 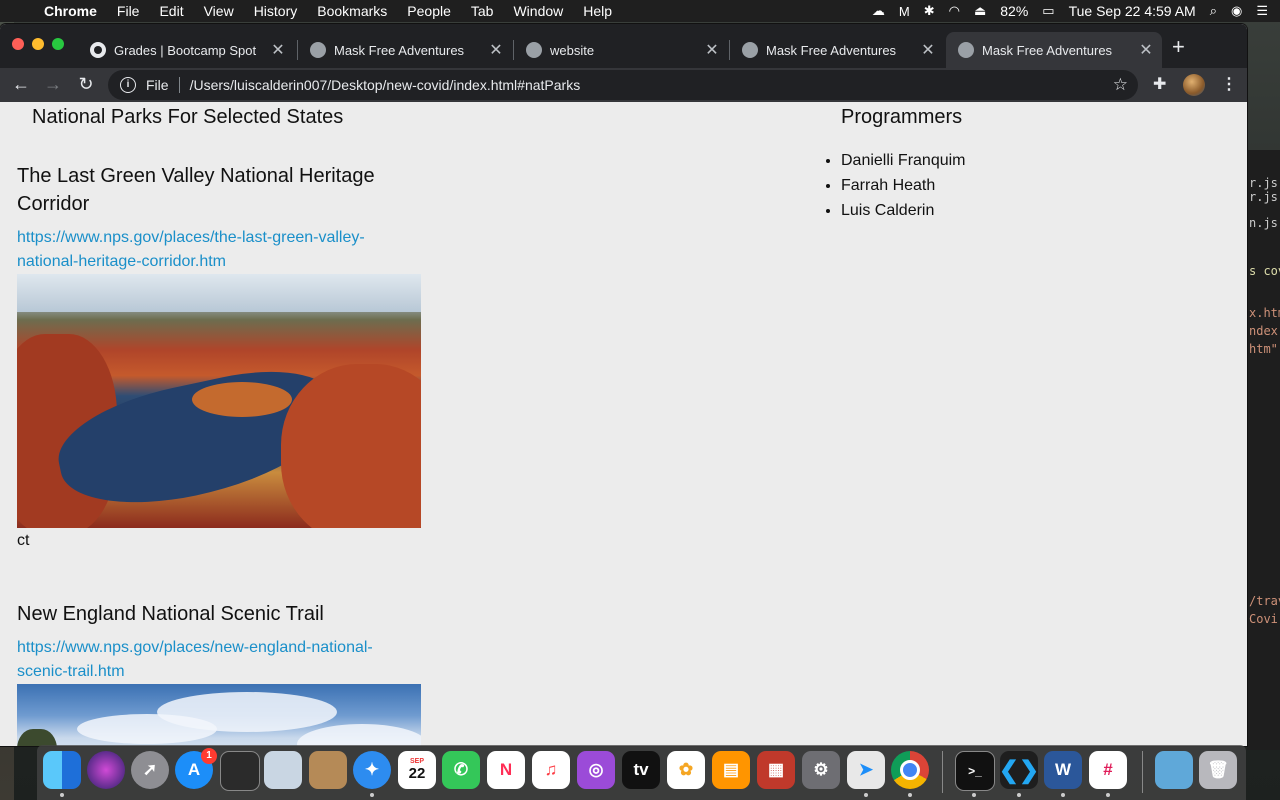 What do you see at coordinates (58, 44) in the screenshot?
I see `fullscreen-window-button` at bounding box center [58, 44].